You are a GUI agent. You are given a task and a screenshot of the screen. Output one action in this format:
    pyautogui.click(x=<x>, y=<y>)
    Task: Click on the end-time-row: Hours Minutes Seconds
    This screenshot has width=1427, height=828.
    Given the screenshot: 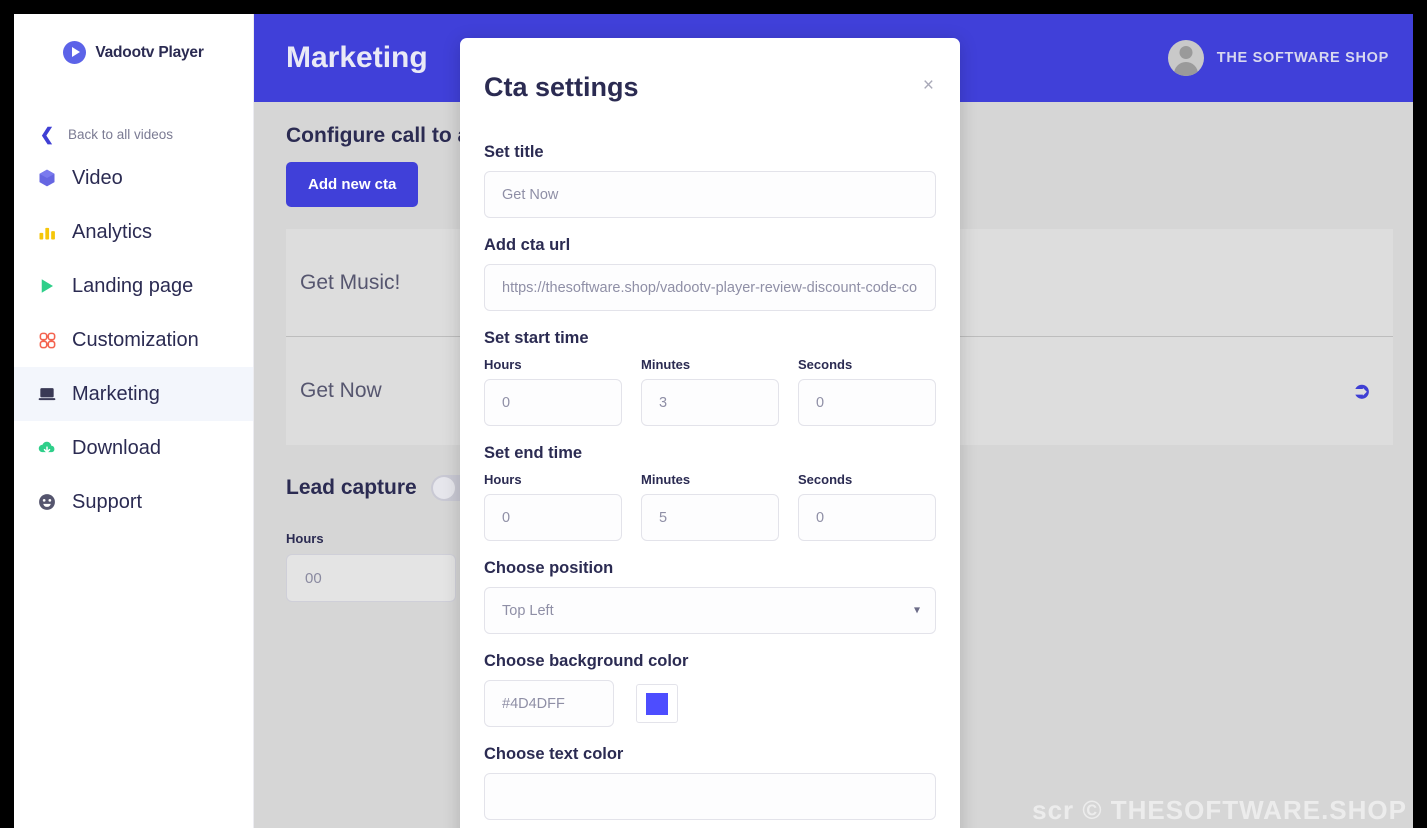 What is the action you would take?
    pyautogui.click(x=710, y=506)
    